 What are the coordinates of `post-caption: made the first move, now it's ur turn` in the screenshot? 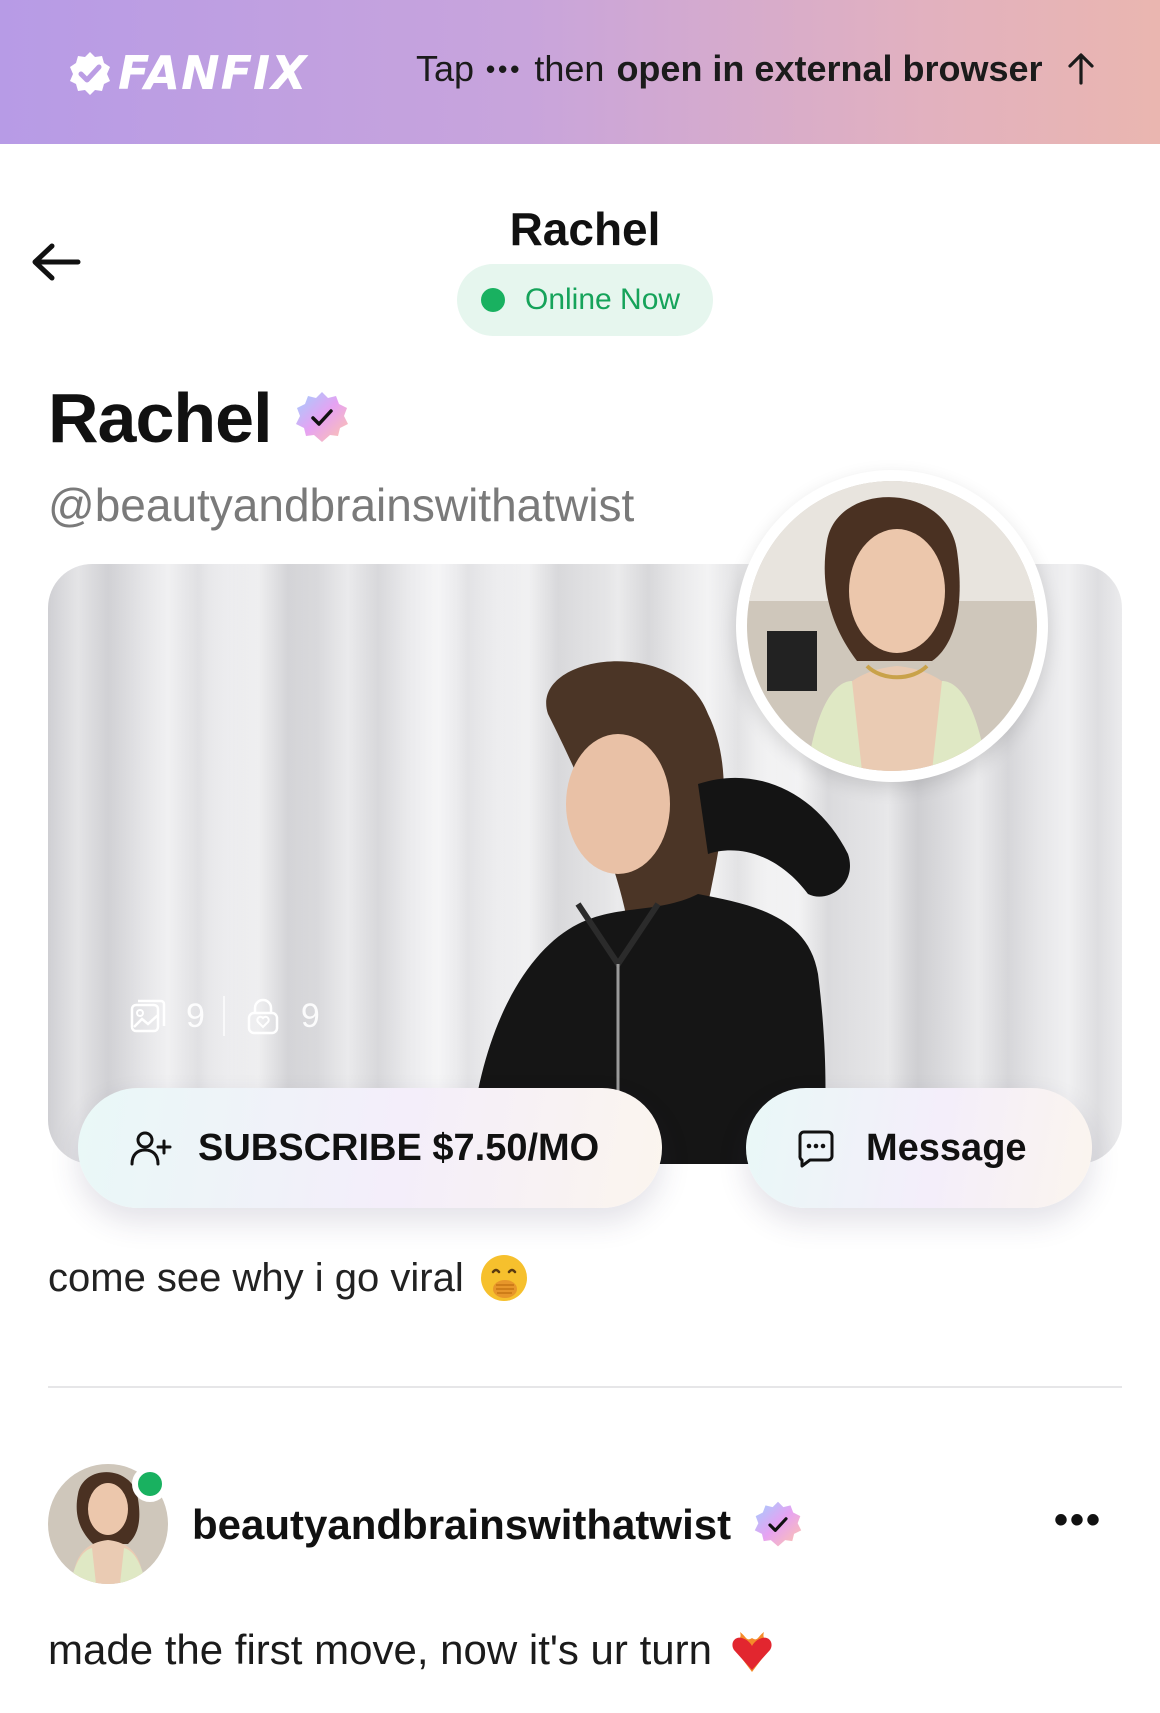 It's located at (413, 1650).